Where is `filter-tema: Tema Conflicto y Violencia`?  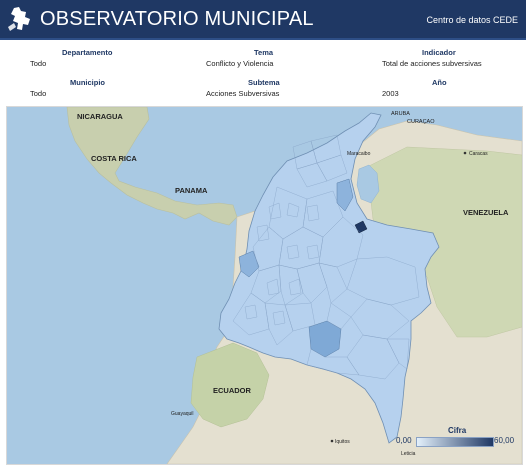 filter-tema: Tema Conflicto y Violencia is located at coordinates (276, 58).